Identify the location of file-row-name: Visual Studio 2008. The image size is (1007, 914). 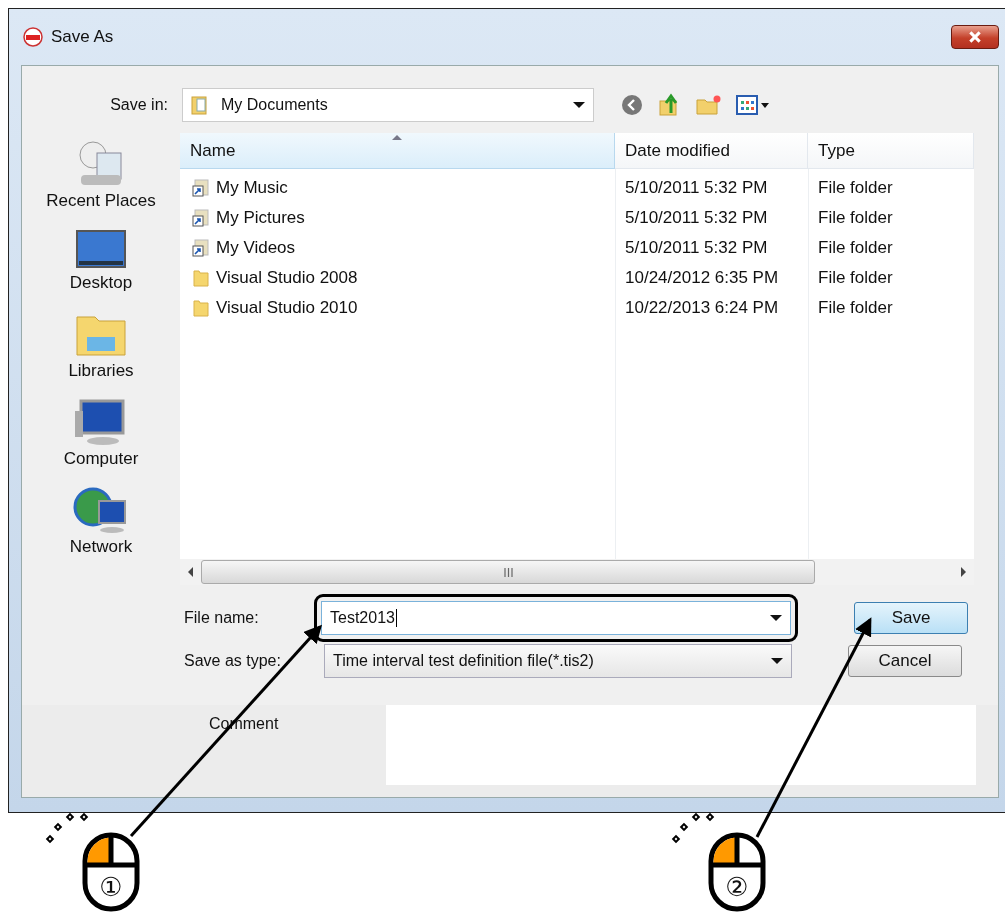
(397, 278).